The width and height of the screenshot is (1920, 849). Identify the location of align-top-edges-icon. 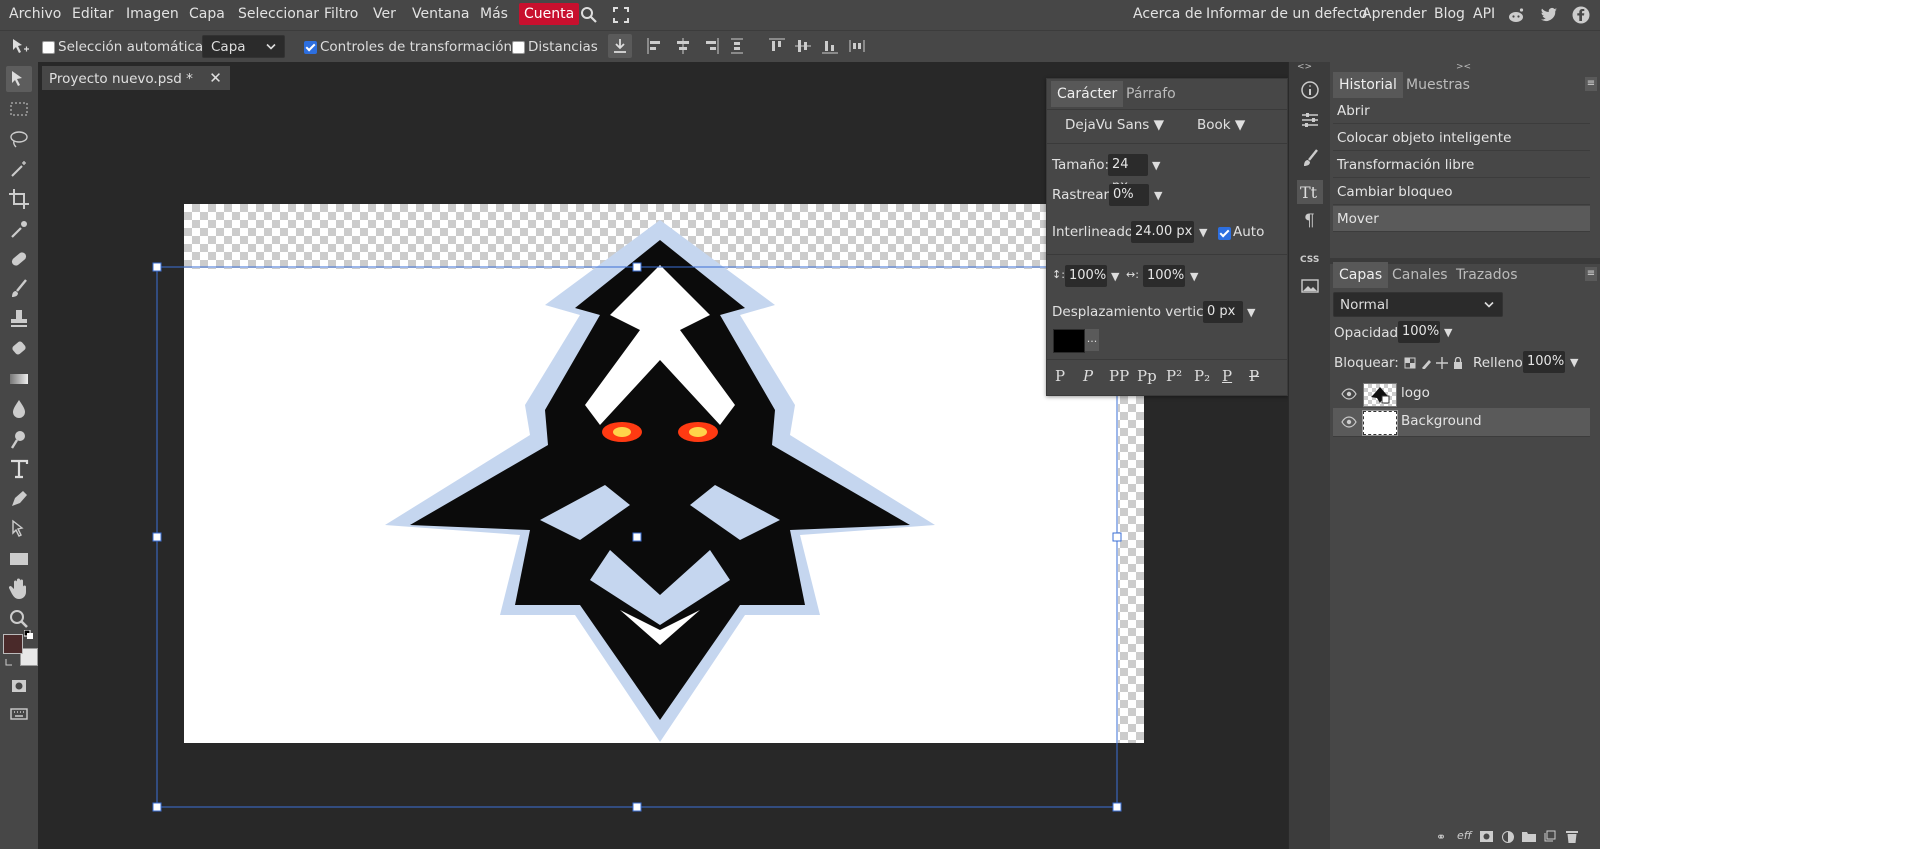
(777, 46).